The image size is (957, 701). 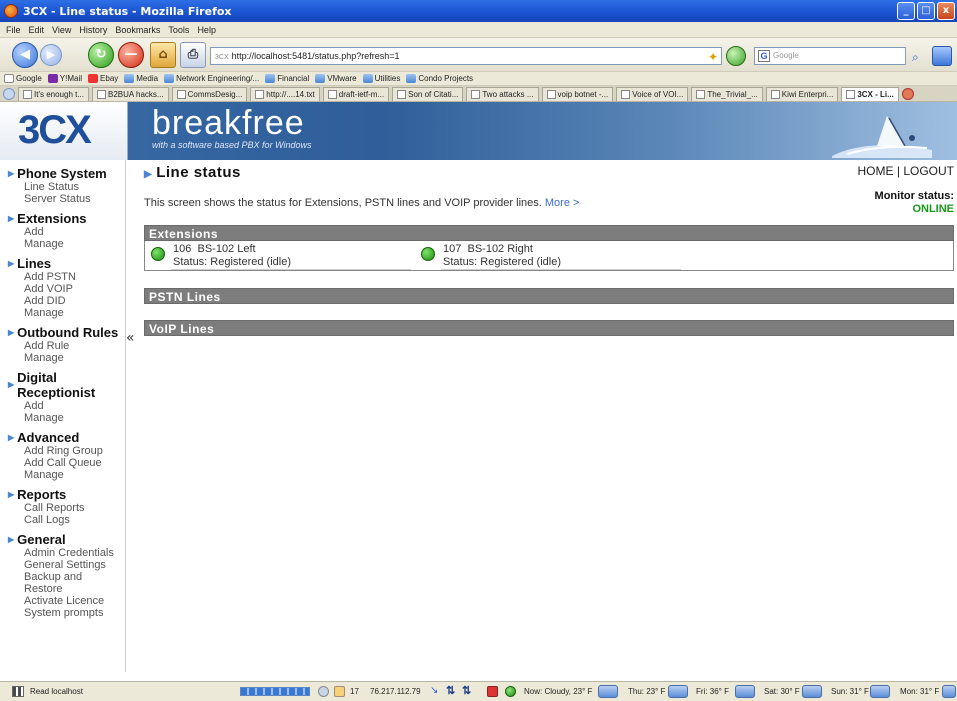 What do you see at coordinates (946, 11) in the screenshot?
I see `close-button: x` at bounding box center [946, 11].